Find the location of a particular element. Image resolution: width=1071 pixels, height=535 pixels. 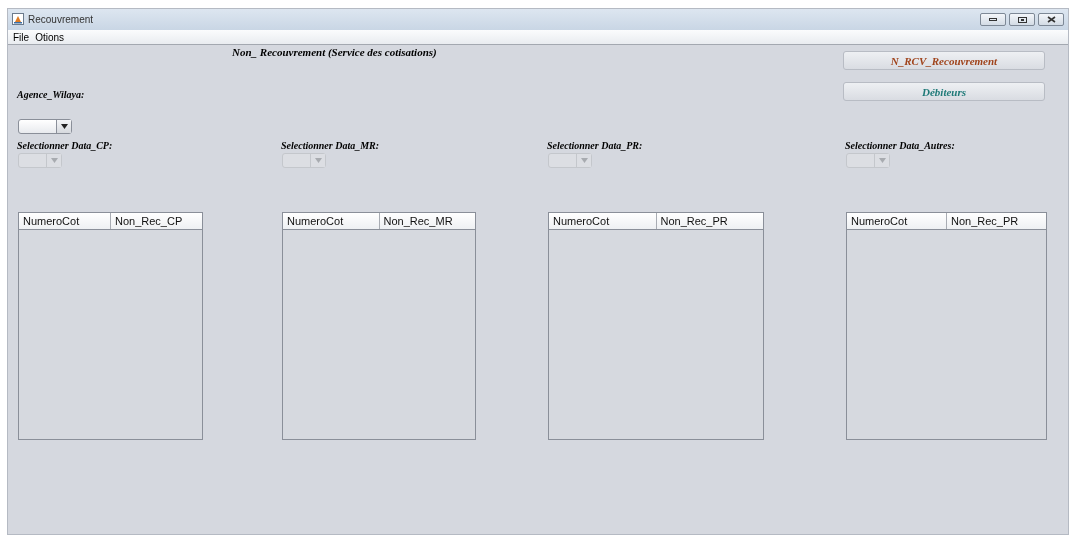

page-heading: Non_ Recouvrement (Service des cotisations) is located at coordinates (334, 52).